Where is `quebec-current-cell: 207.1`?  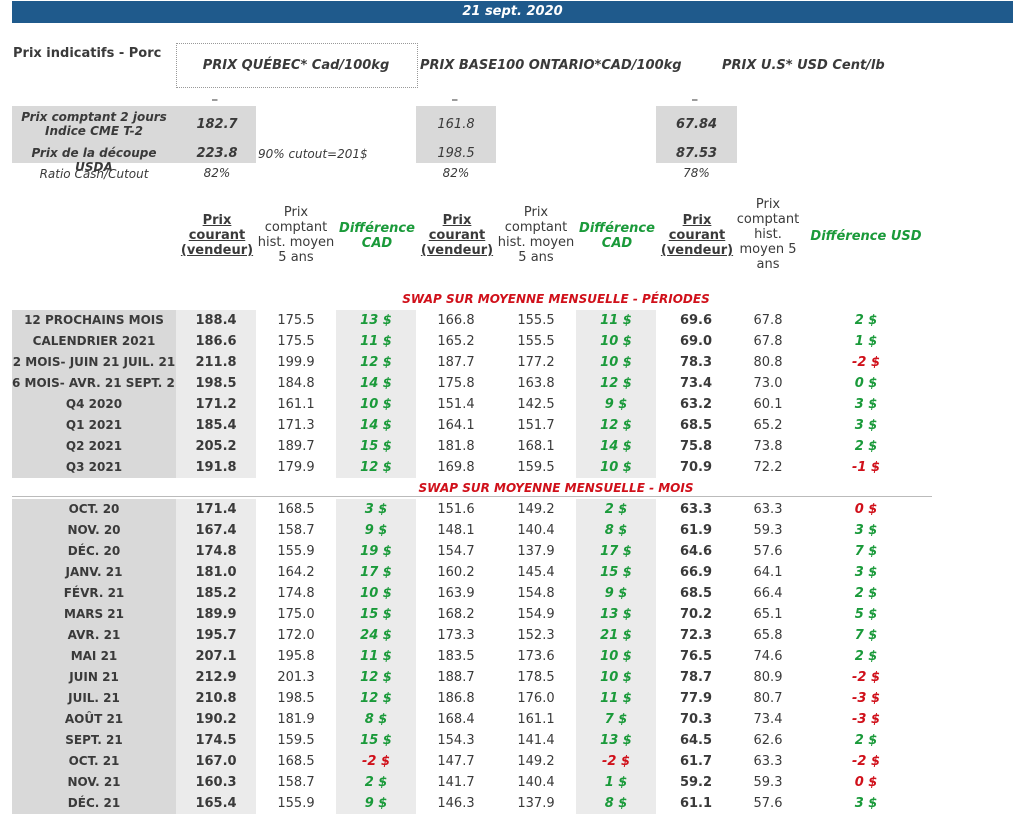
quebec-current-cell: 207.1 is located at coordinates (216, 656).